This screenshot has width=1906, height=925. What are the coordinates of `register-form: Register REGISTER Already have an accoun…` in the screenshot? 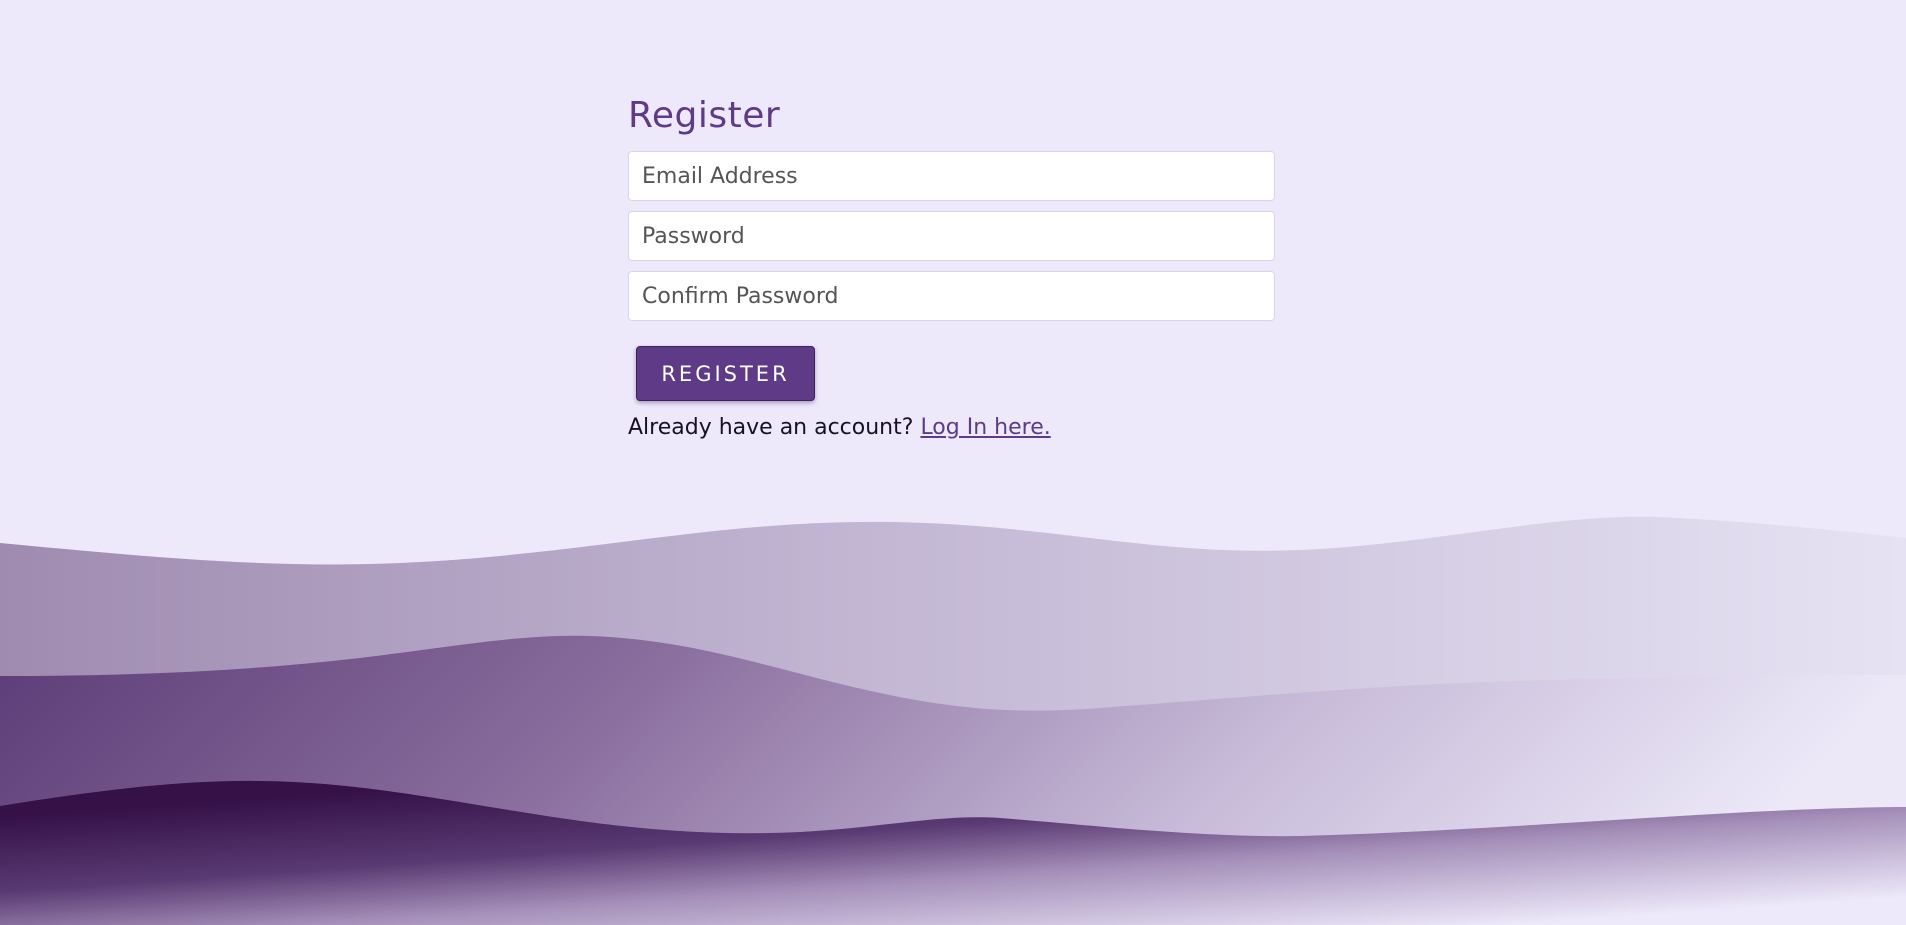 It's located at (951, 265).